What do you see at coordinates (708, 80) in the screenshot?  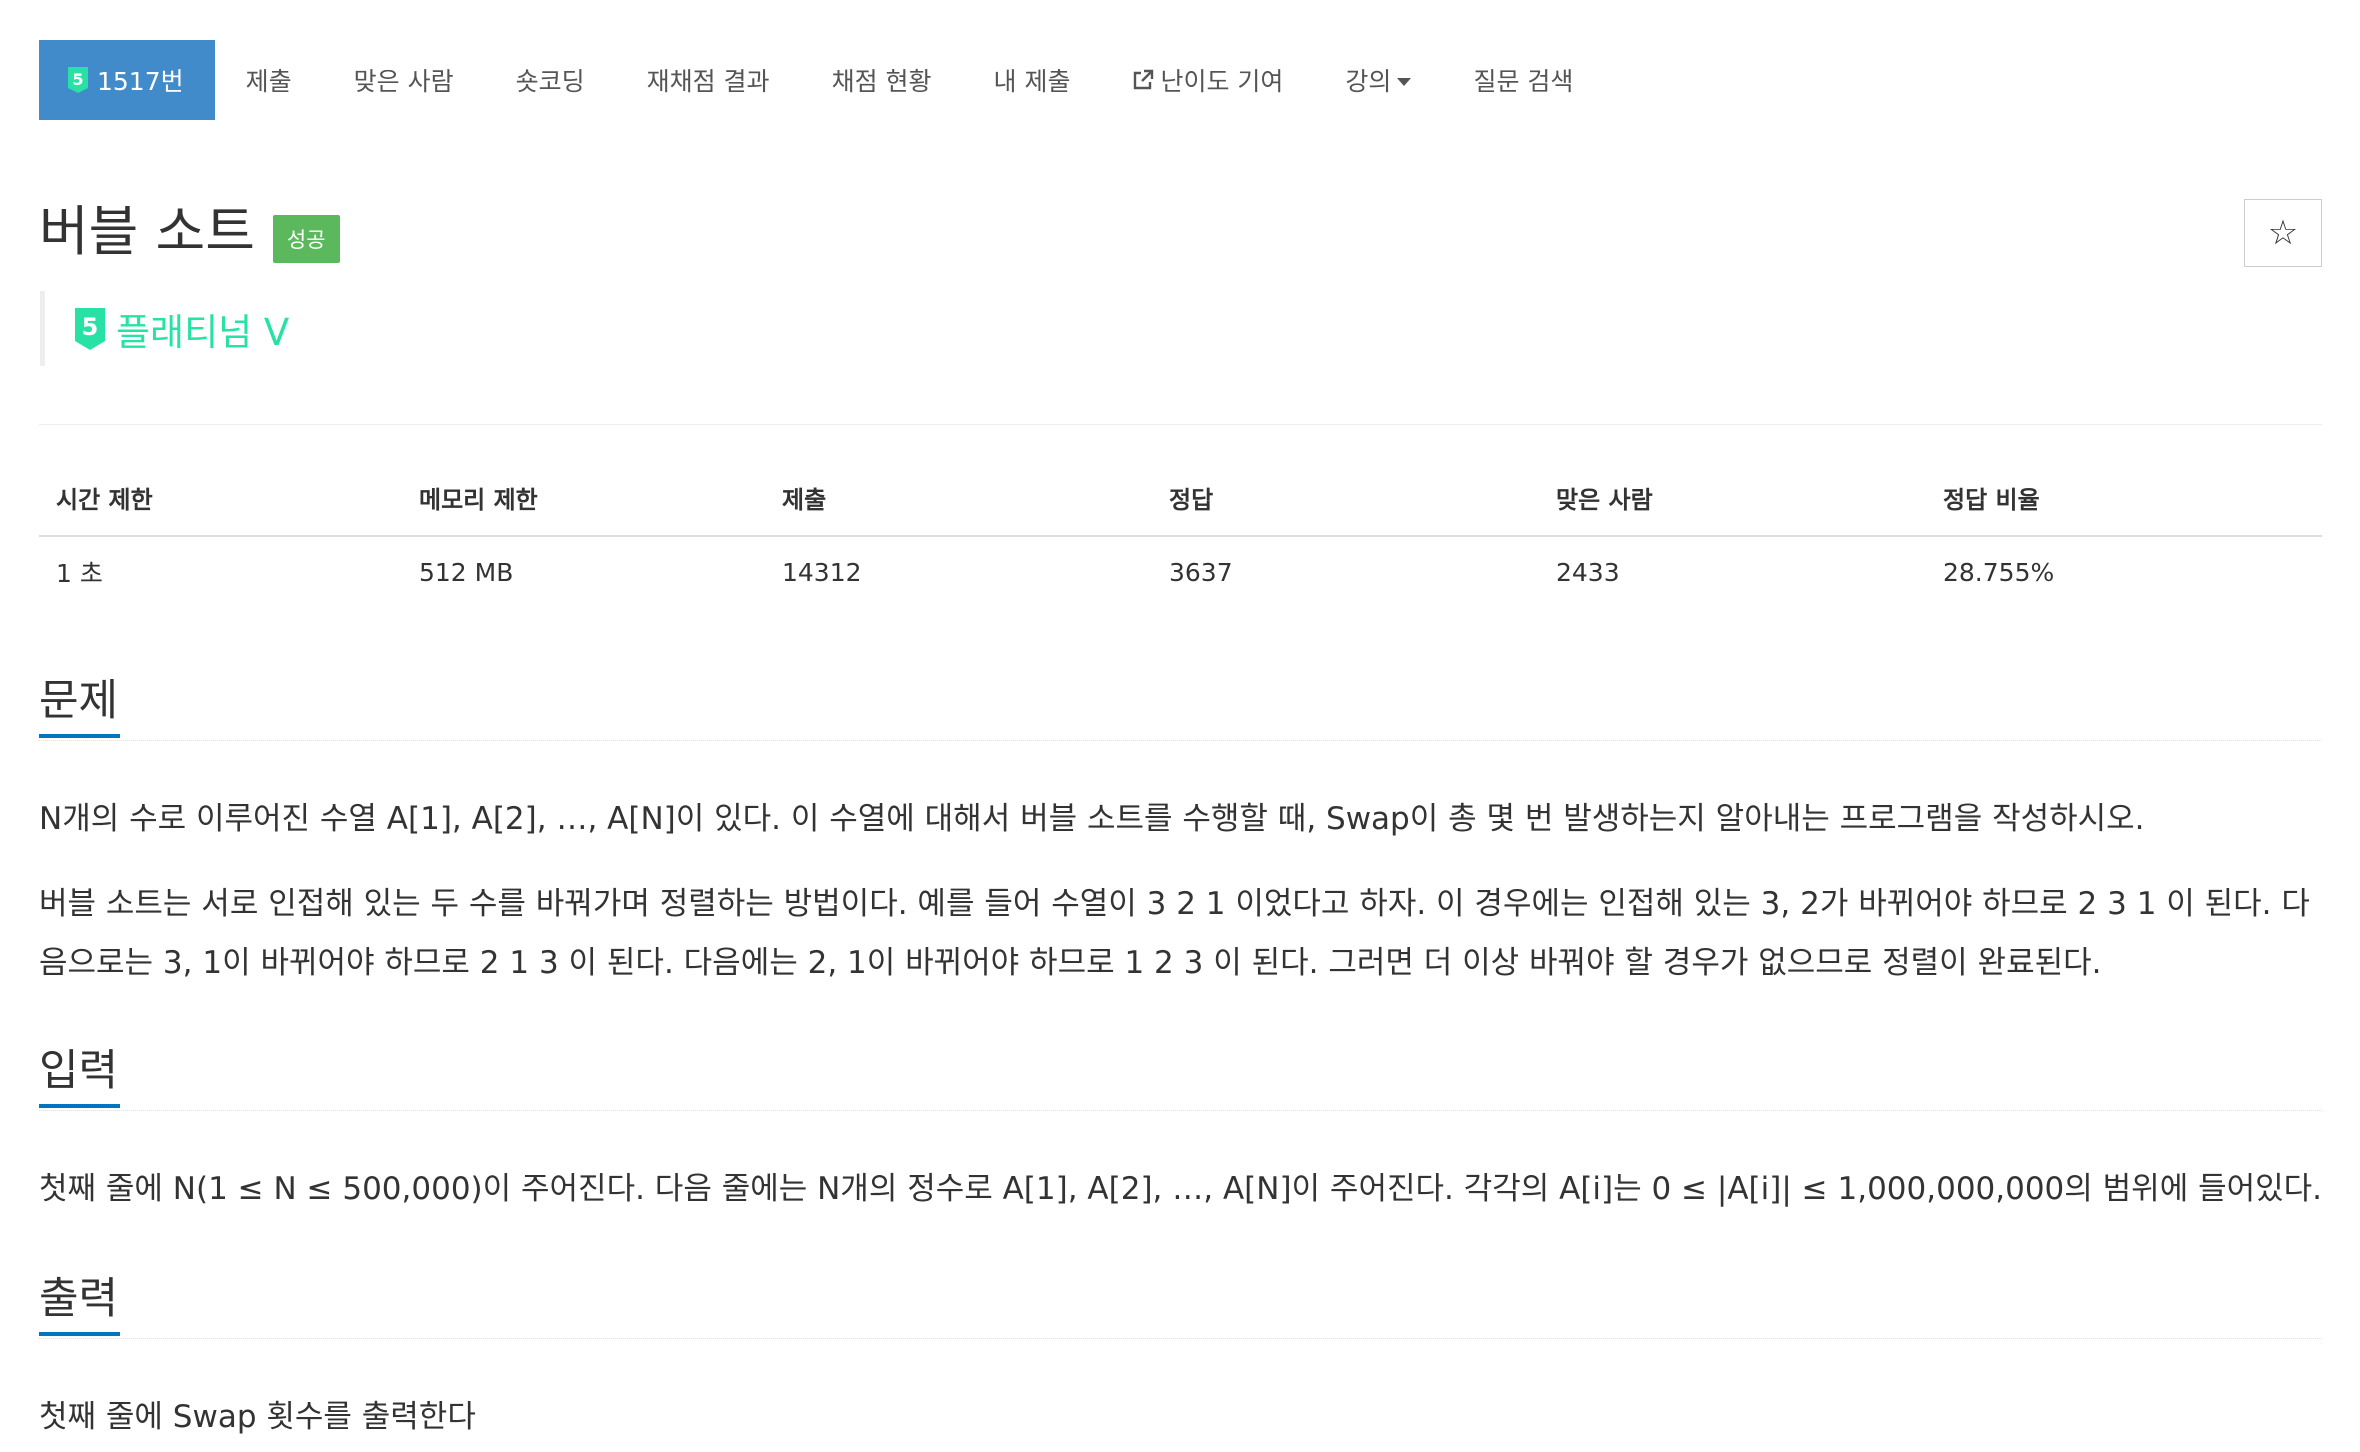 I see `tab-rejudge-results: 재채점 결과` at bounding box center [708, 80].